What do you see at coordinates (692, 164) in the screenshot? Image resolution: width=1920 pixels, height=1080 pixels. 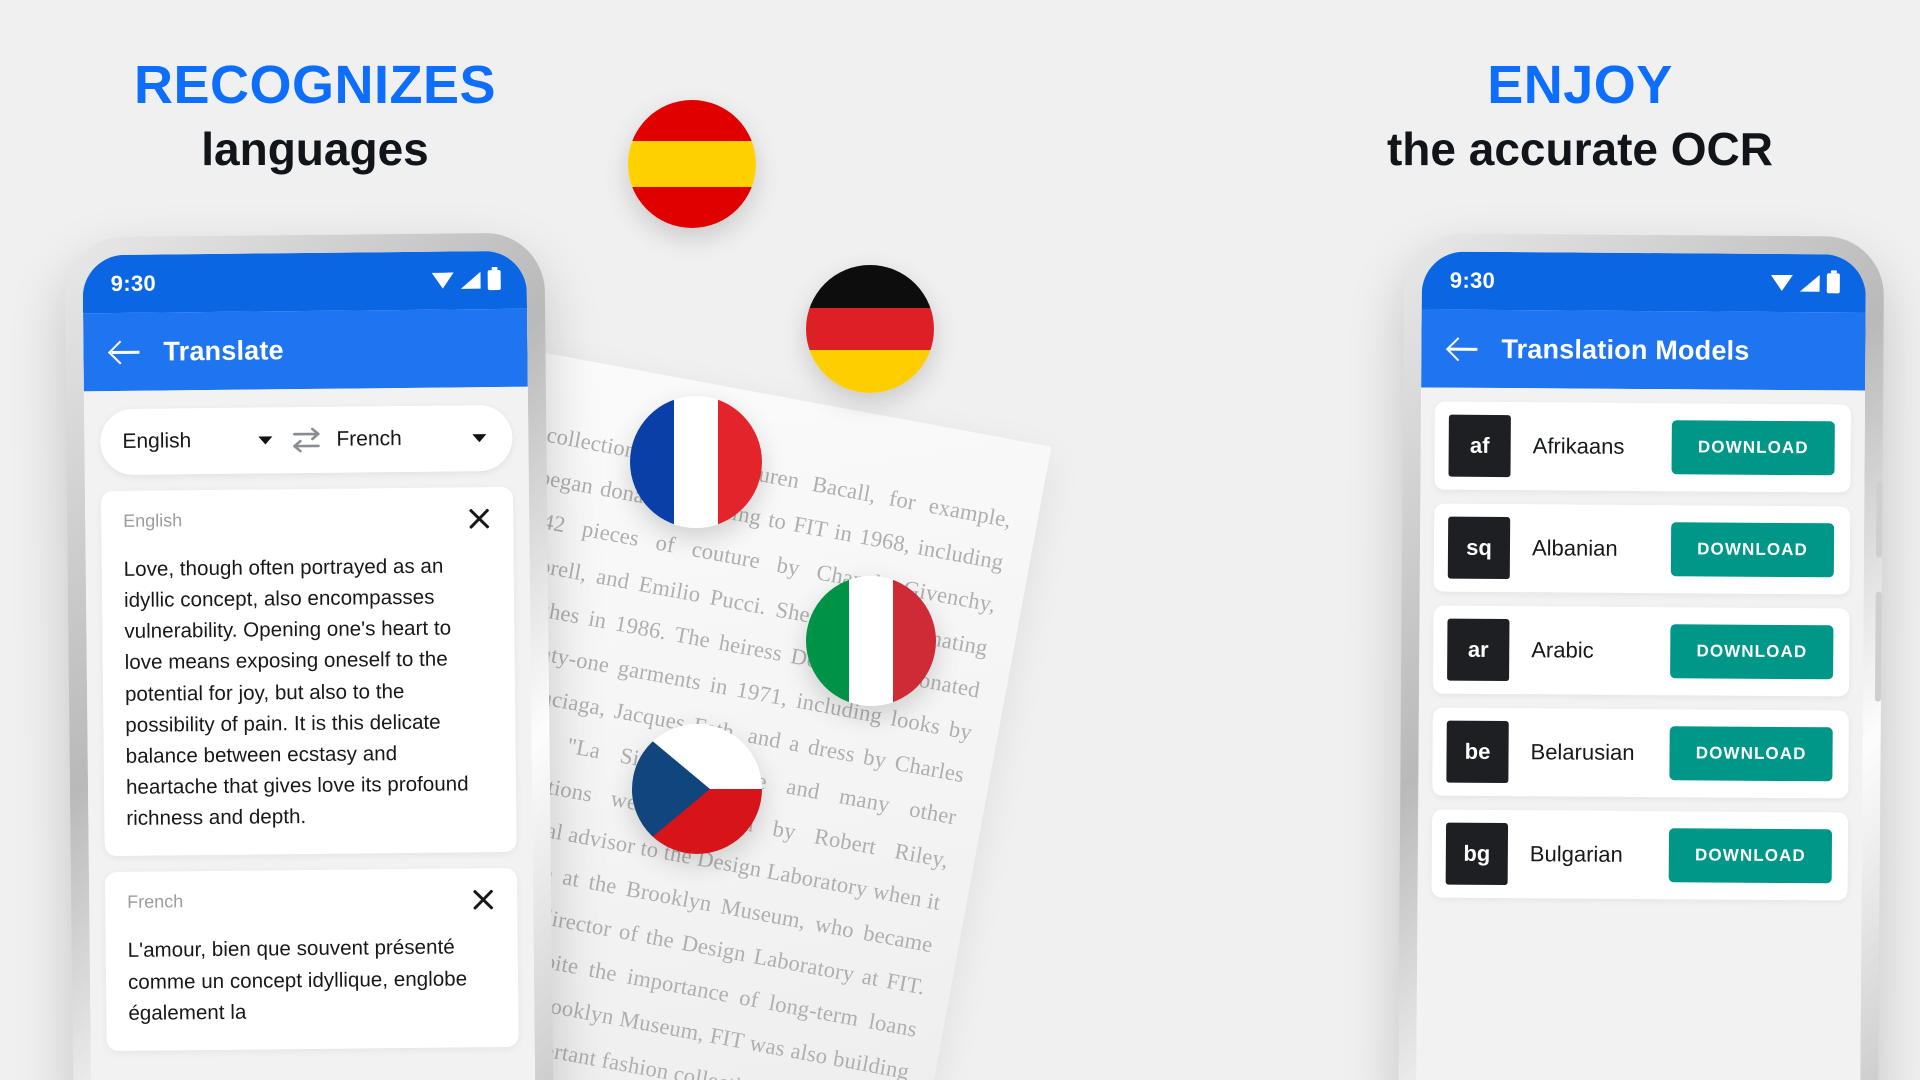 I see `spain-flag` at bounding box center [692, 164].